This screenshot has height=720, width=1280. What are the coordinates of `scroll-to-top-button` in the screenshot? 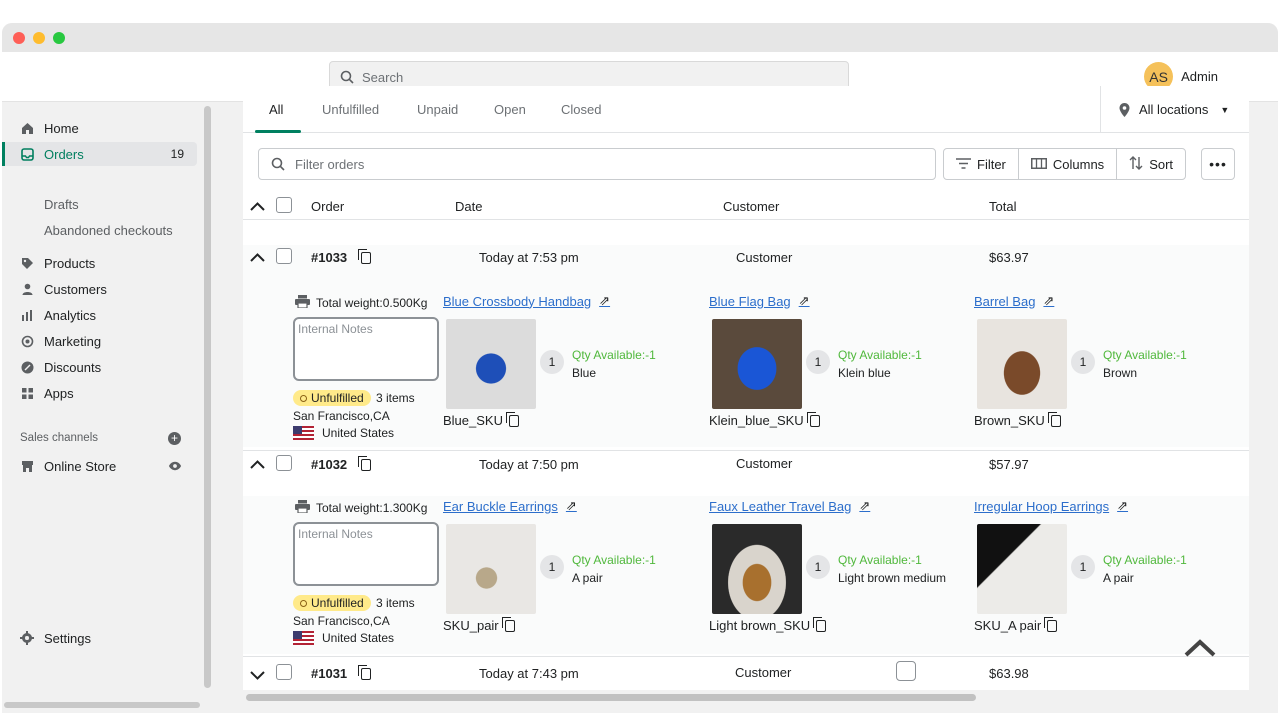 It's located at (1200, 648).